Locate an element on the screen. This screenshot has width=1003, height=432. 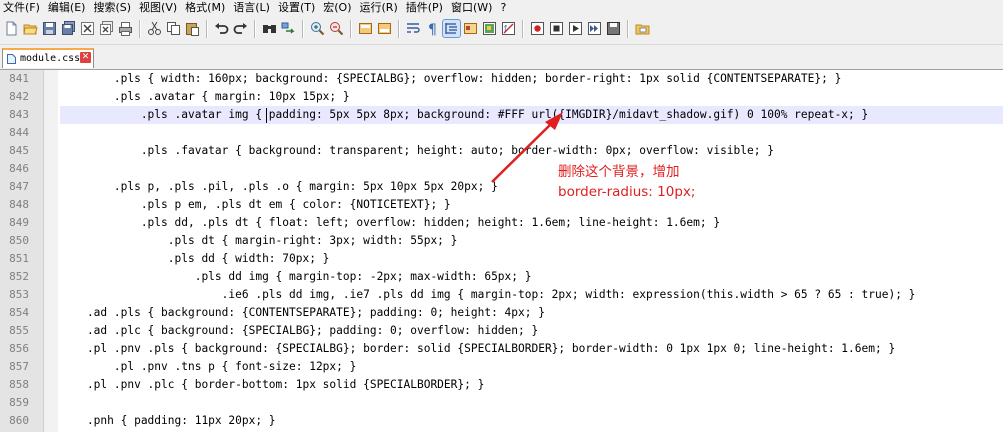
save-all-icon is located at coordinates (68, 28).